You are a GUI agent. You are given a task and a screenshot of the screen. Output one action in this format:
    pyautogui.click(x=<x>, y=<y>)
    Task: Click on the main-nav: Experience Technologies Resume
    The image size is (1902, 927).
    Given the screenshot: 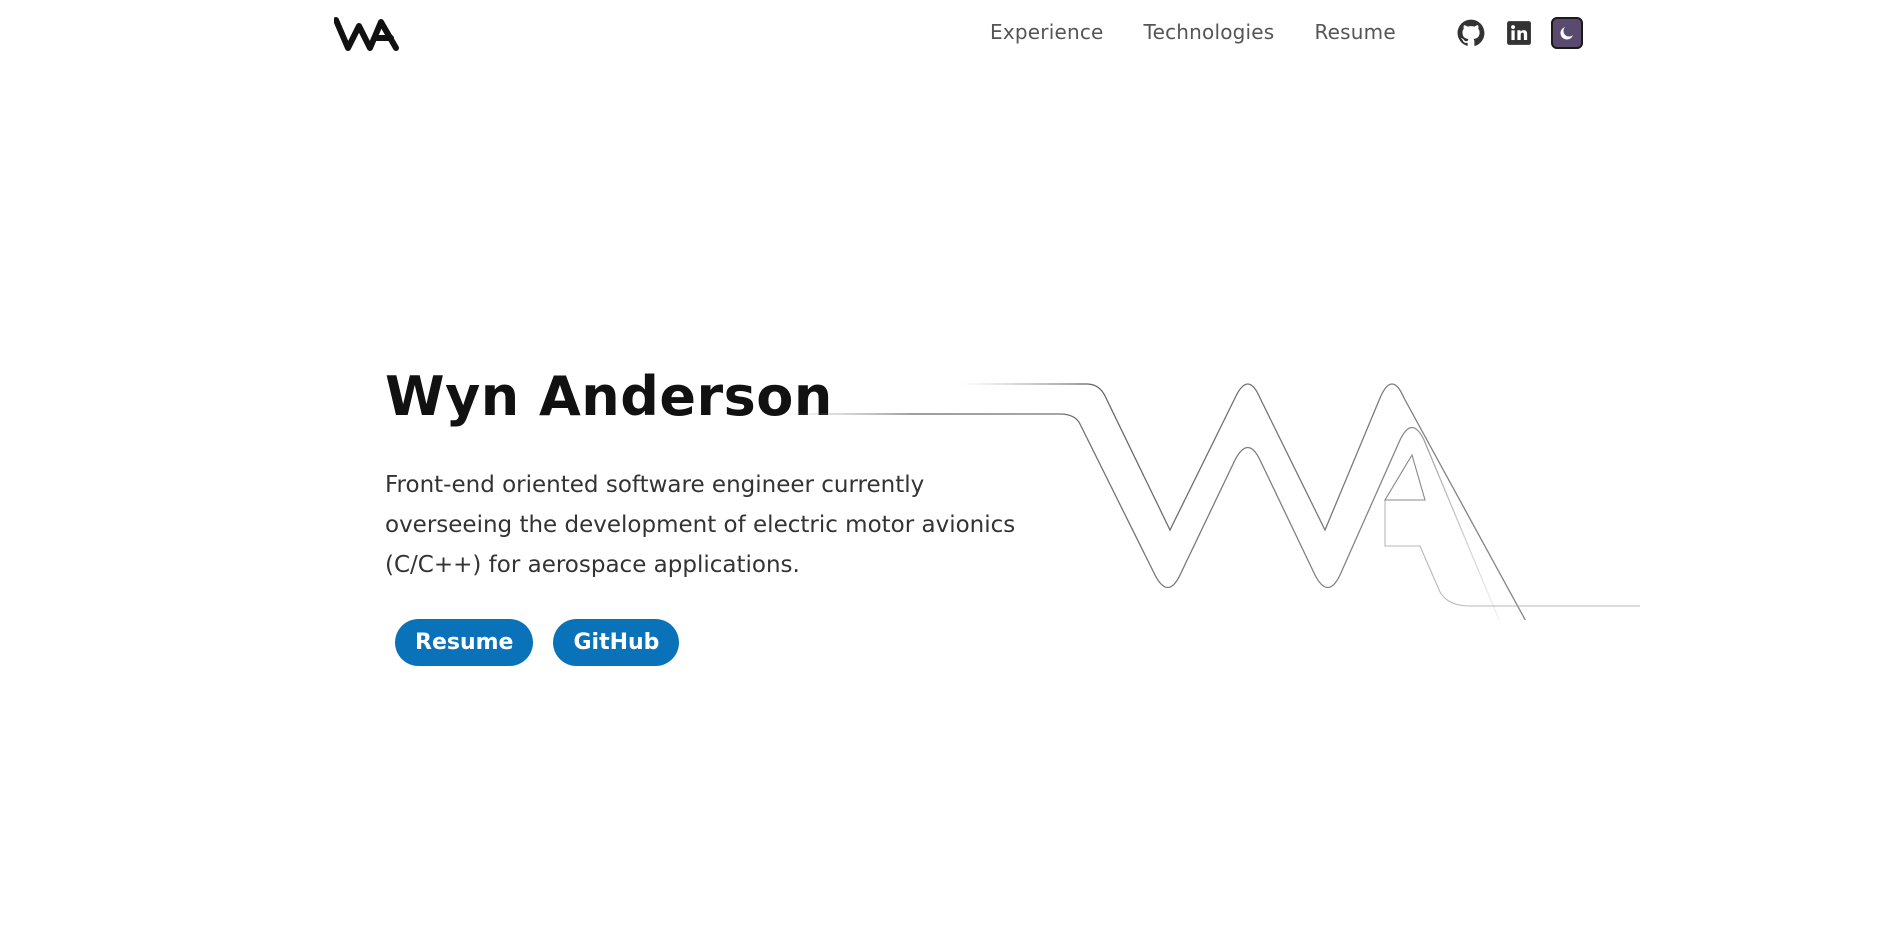 What is the action you would take?
    pyautogui.click(x=1193, y=32)
    